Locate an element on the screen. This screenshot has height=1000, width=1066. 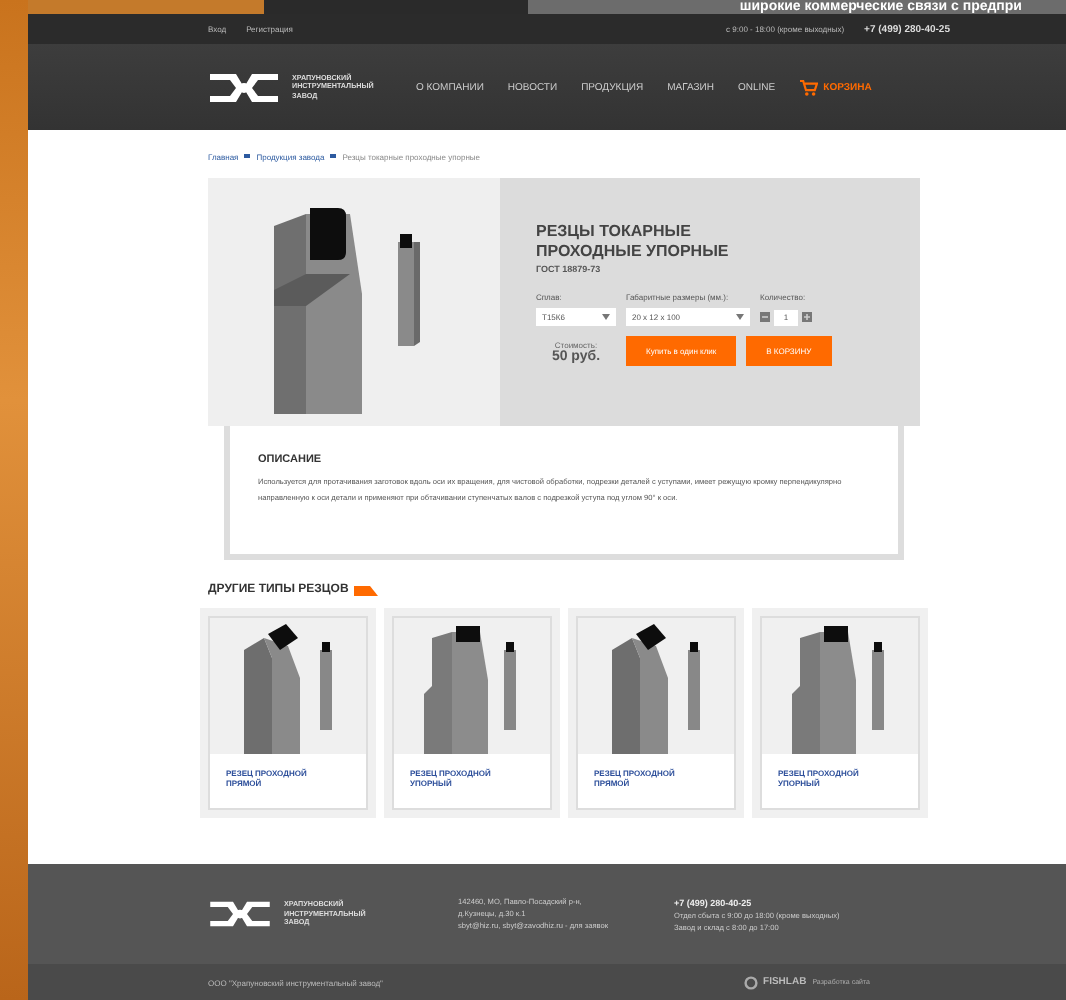
minus-icon is located at coordinates (765, 317).